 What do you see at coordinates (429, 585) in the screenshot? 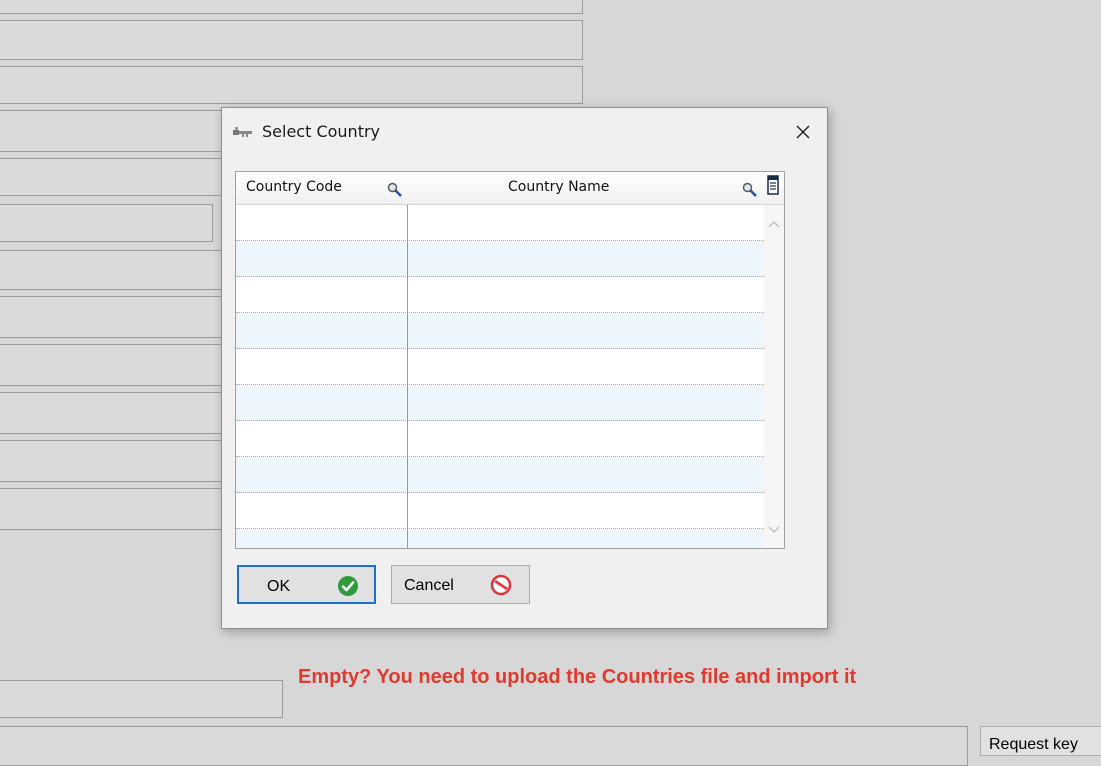
I see `cancel-button-label: Cancel` at bounding box center [429, 585].